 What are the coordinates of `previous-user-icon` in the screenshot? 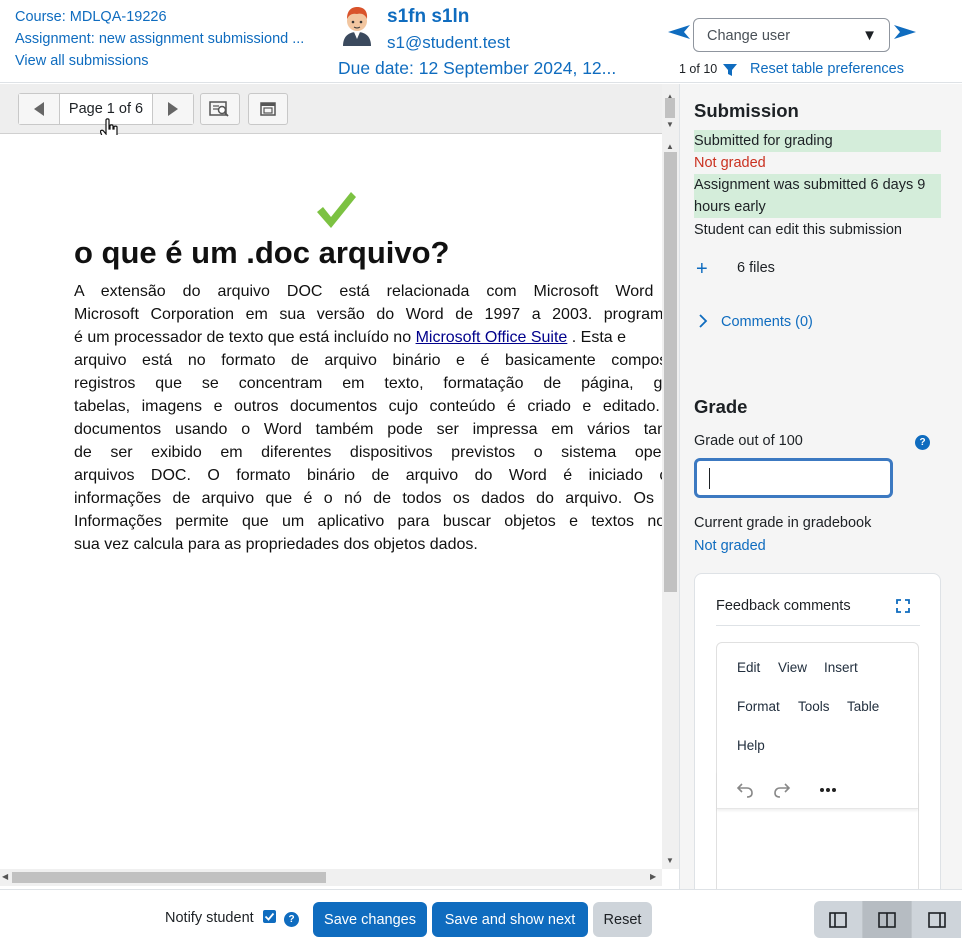 It's located at (679, 32).